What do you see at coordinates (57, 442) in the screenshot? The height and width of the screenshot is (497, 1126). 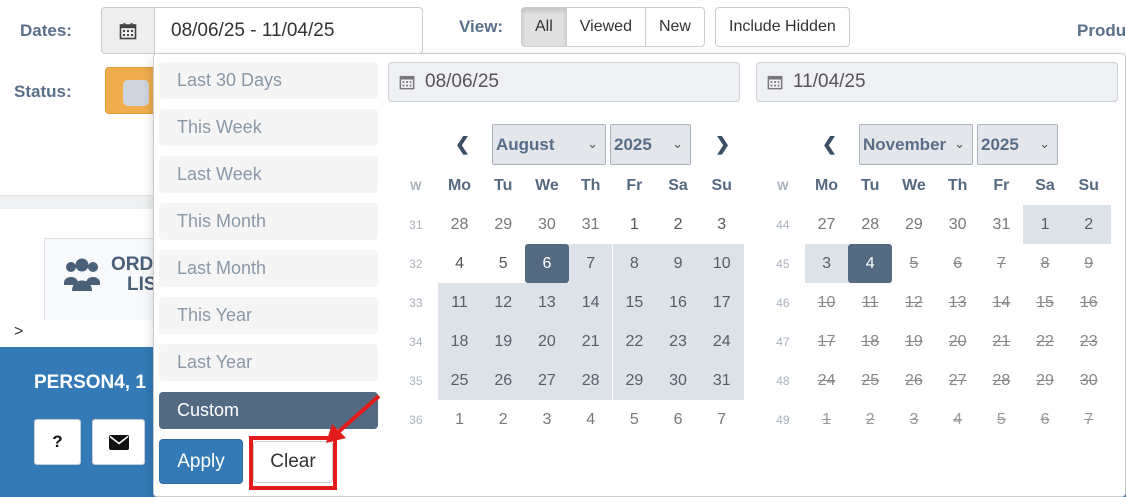 I see `help-button: ?` at bounding box center [57, 442].